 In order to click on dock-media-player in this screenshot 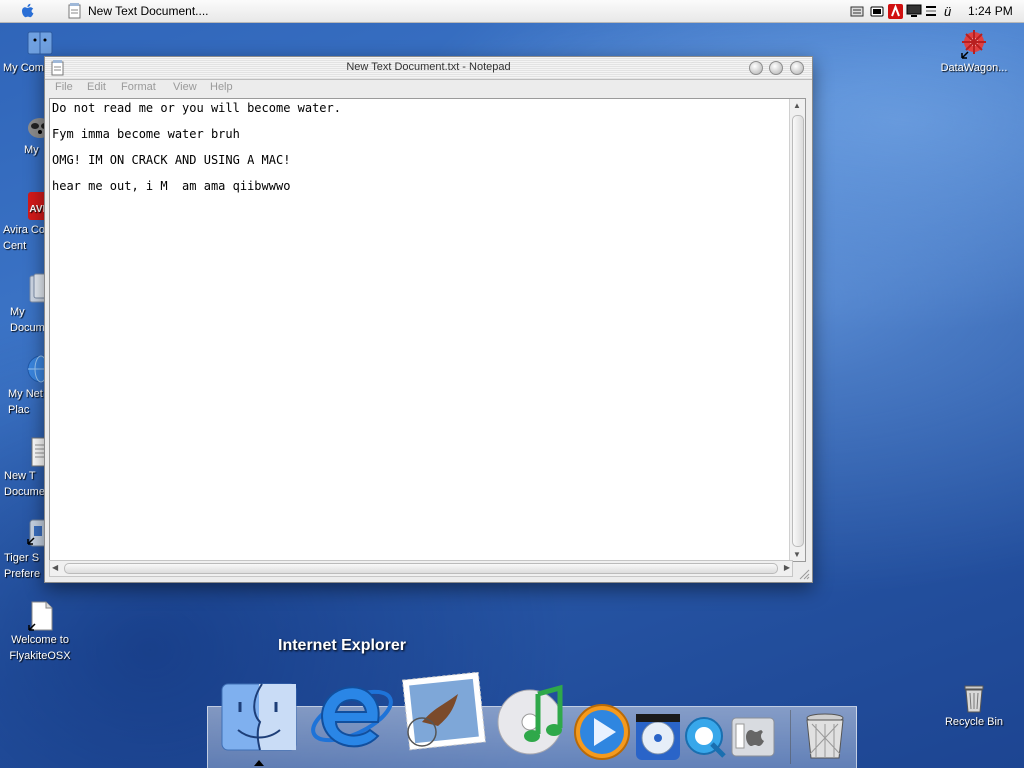, I will do `click(602, 734)`.